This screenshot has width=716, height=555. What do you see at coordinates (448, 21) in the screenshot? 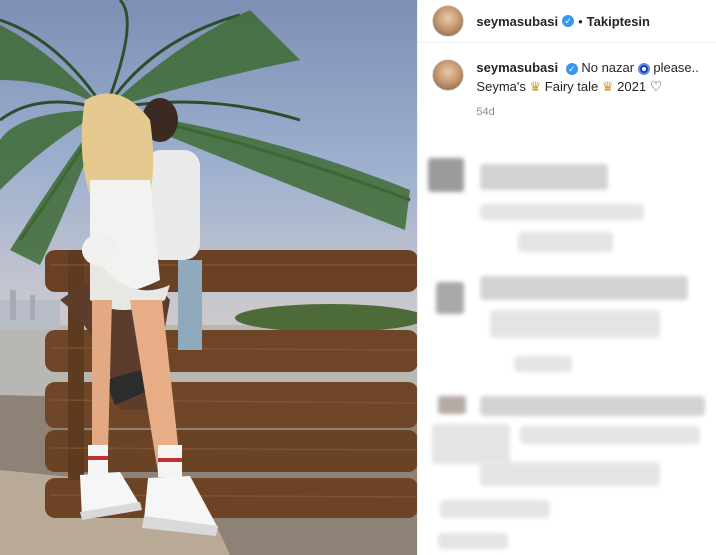
I see `avatar` at bounding box center [448, 21].